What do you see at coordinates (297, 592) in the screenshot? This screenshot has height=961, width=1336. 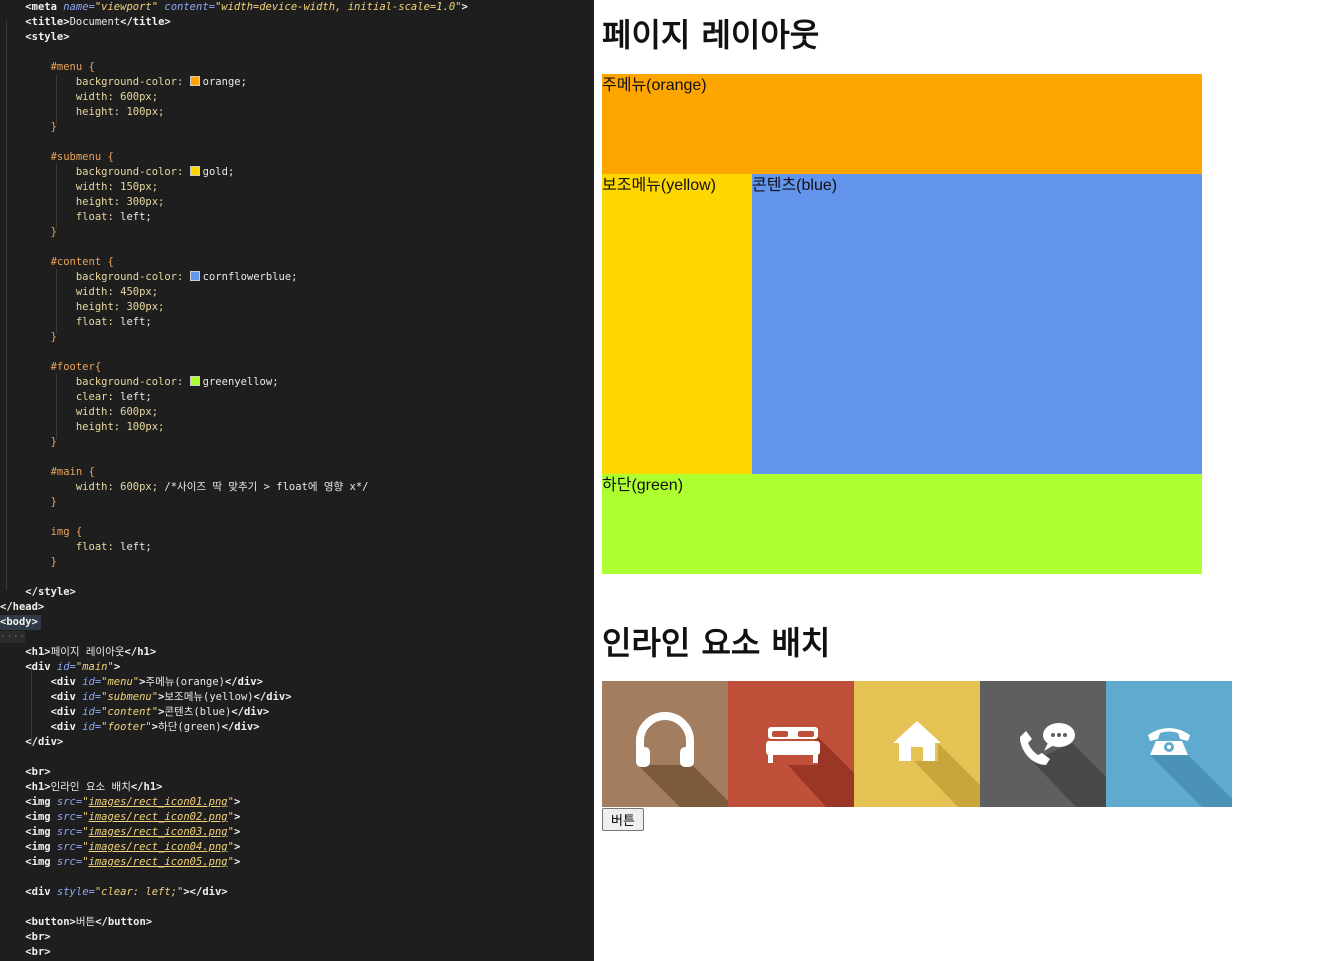 I see `code-line: </style>` at bounding box center [297, 592].